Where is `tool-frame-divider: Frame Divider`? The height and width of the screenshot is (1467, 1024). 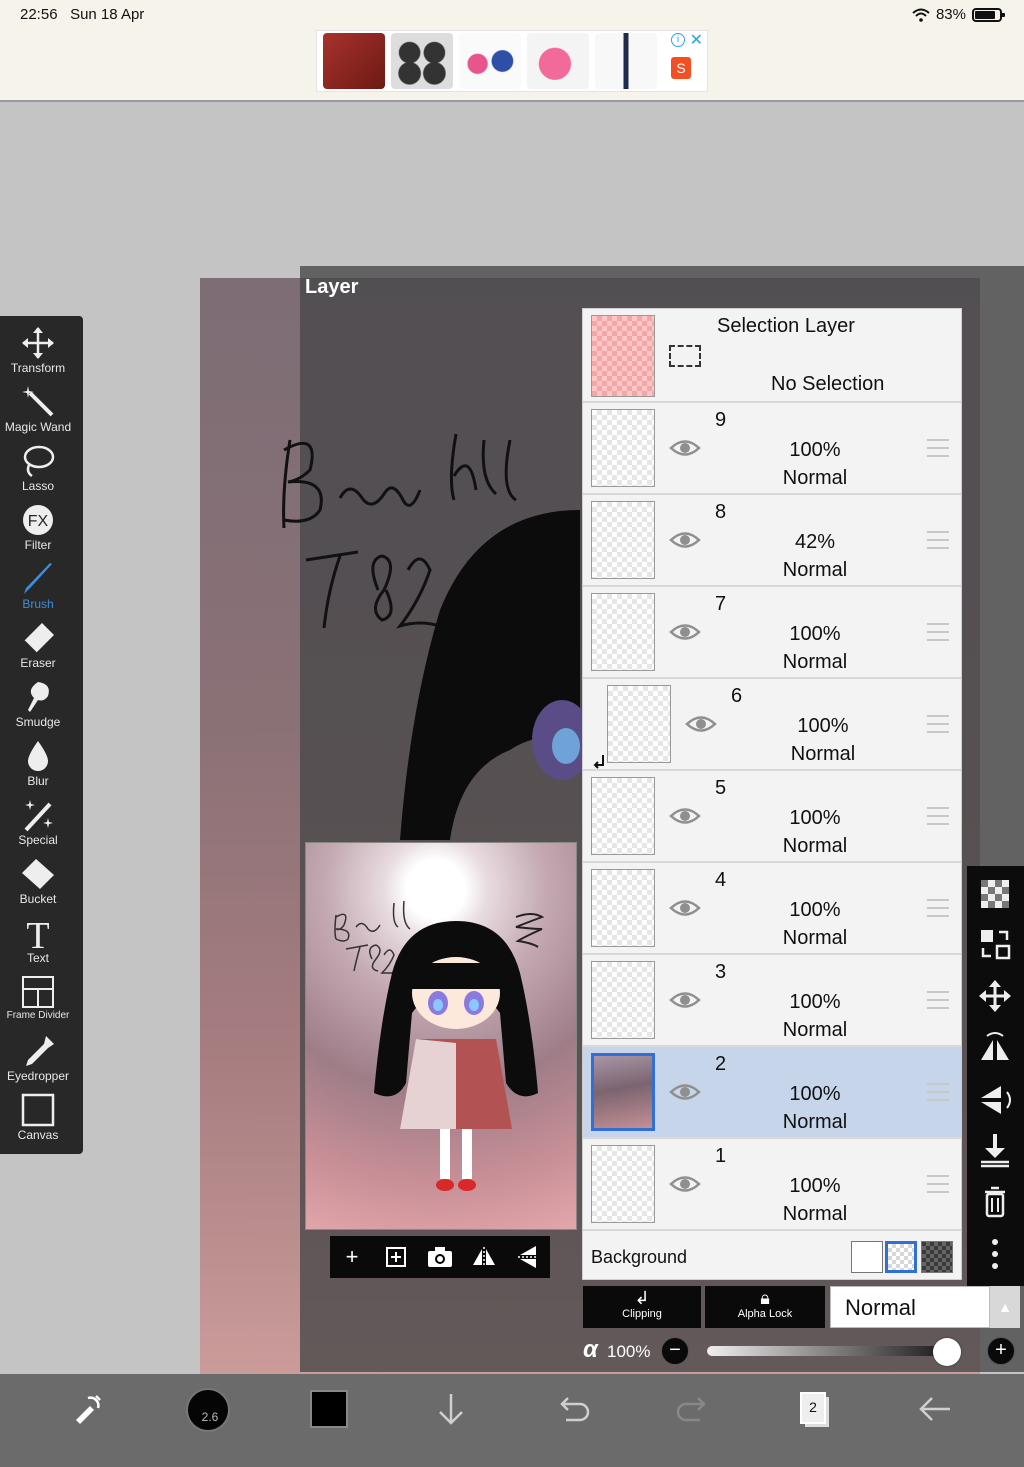
tool-frame-divider: Frame Divider is located at coordinates (38, 1002).